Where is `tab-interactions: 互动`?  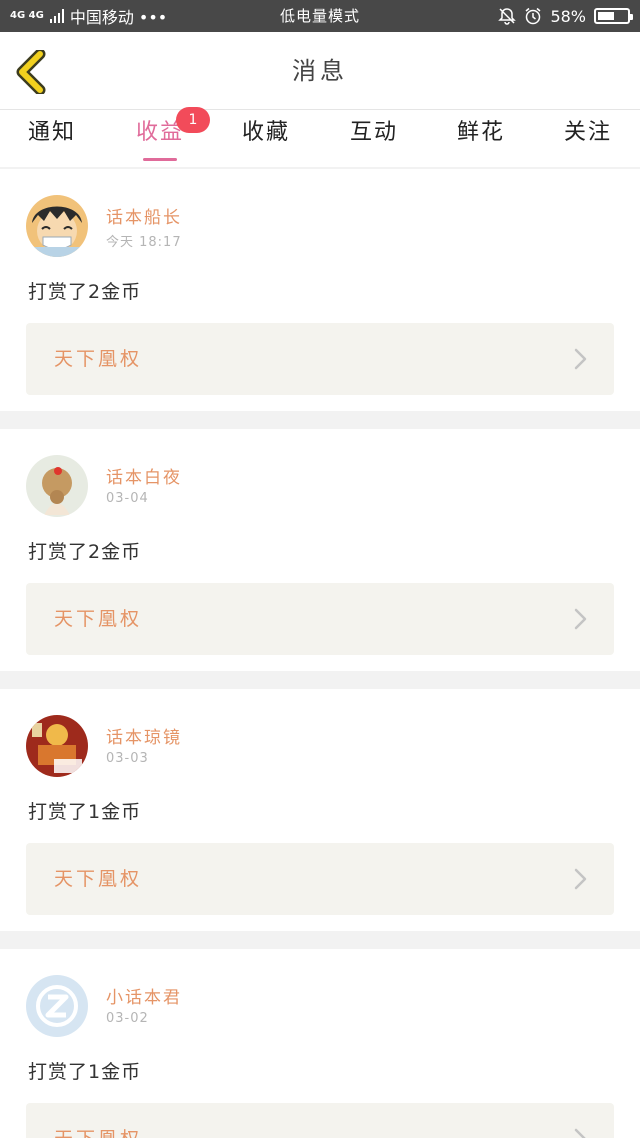 tab-interactions: 互动 is located at coordinates (374, 140).